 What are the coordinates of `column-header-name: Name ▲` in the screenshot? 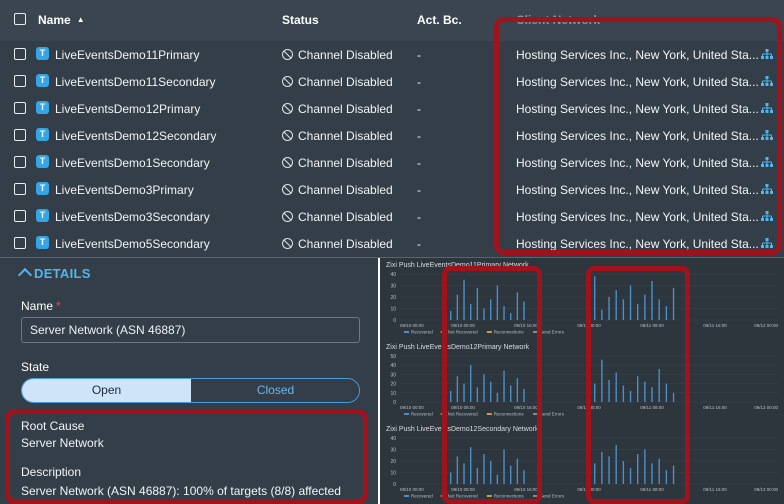 It's located at (61, 20).